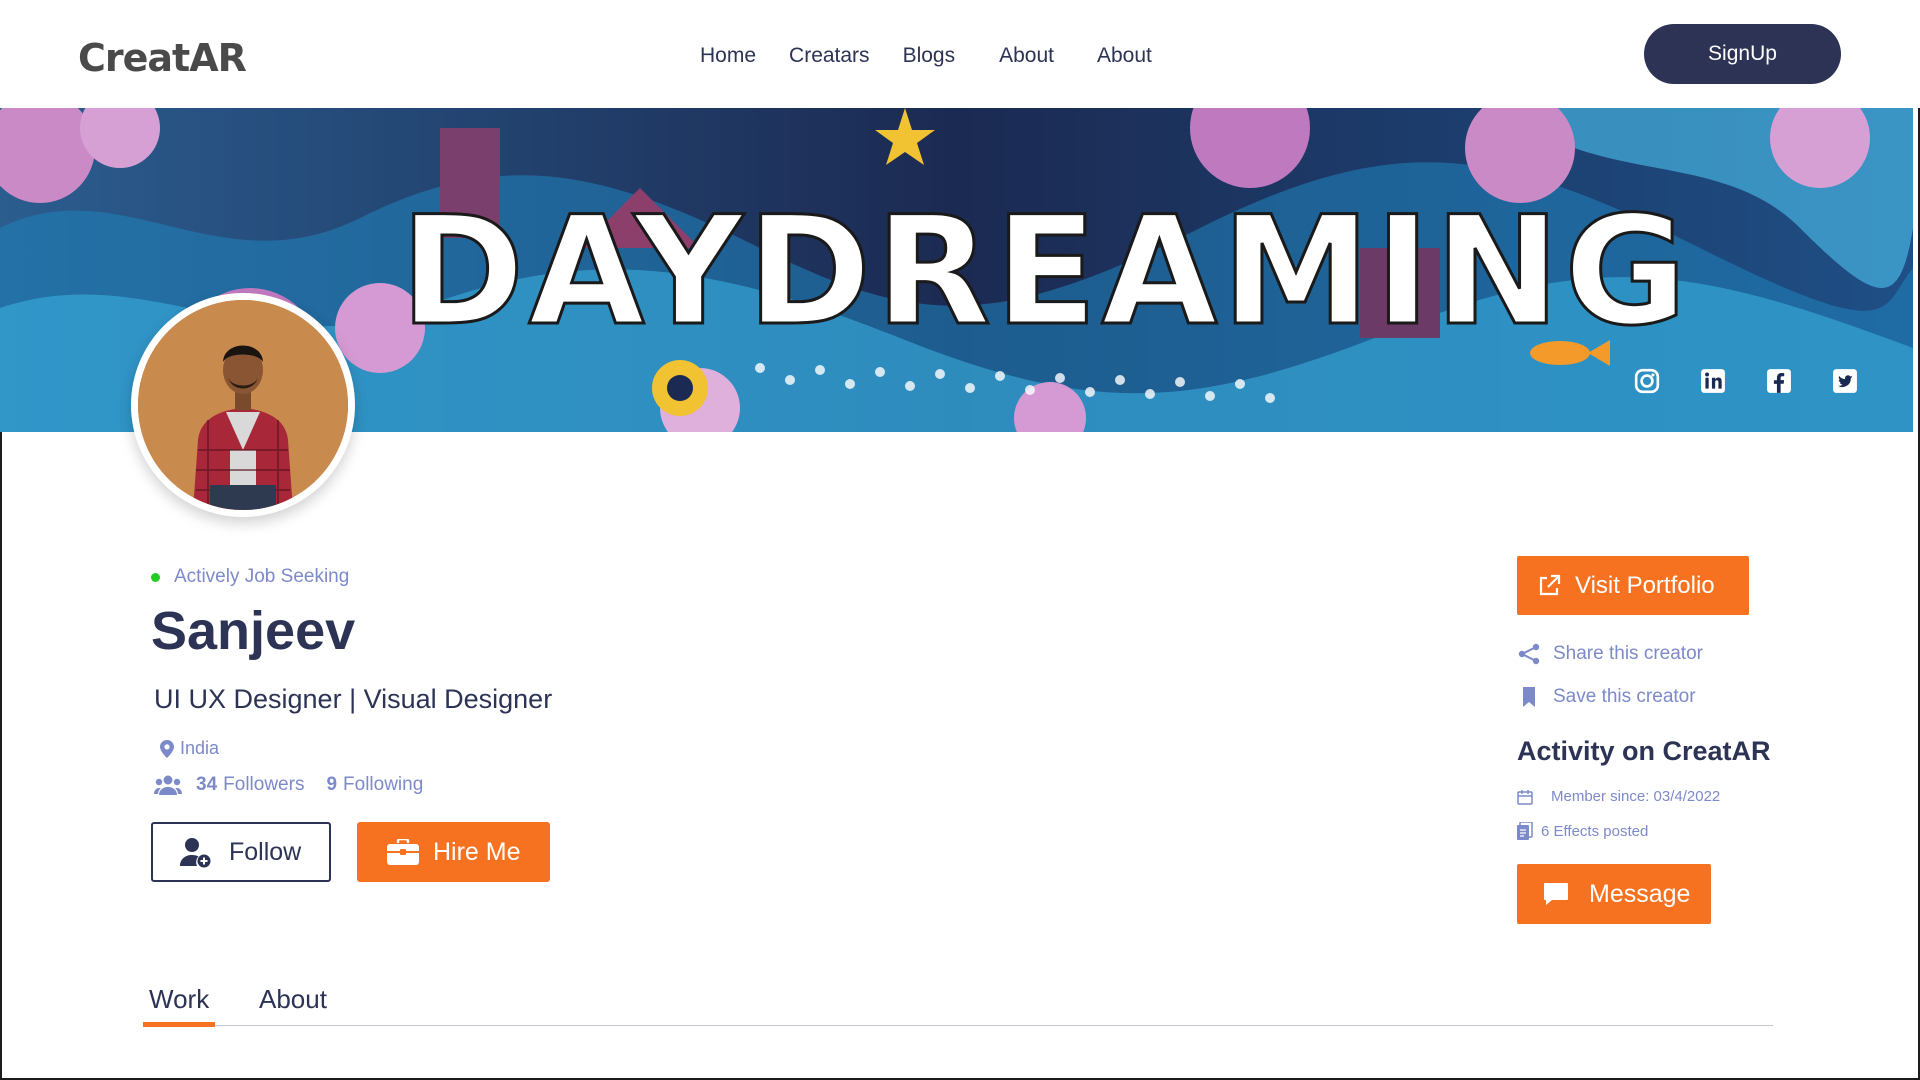 The height and width of the screenshot is (1080, 1920). What do you see at coordinates (1633, 585) in the screenshot?
I see `visit-portfolio-button: Visit Portfolio` at bounding box center [1633, 585].